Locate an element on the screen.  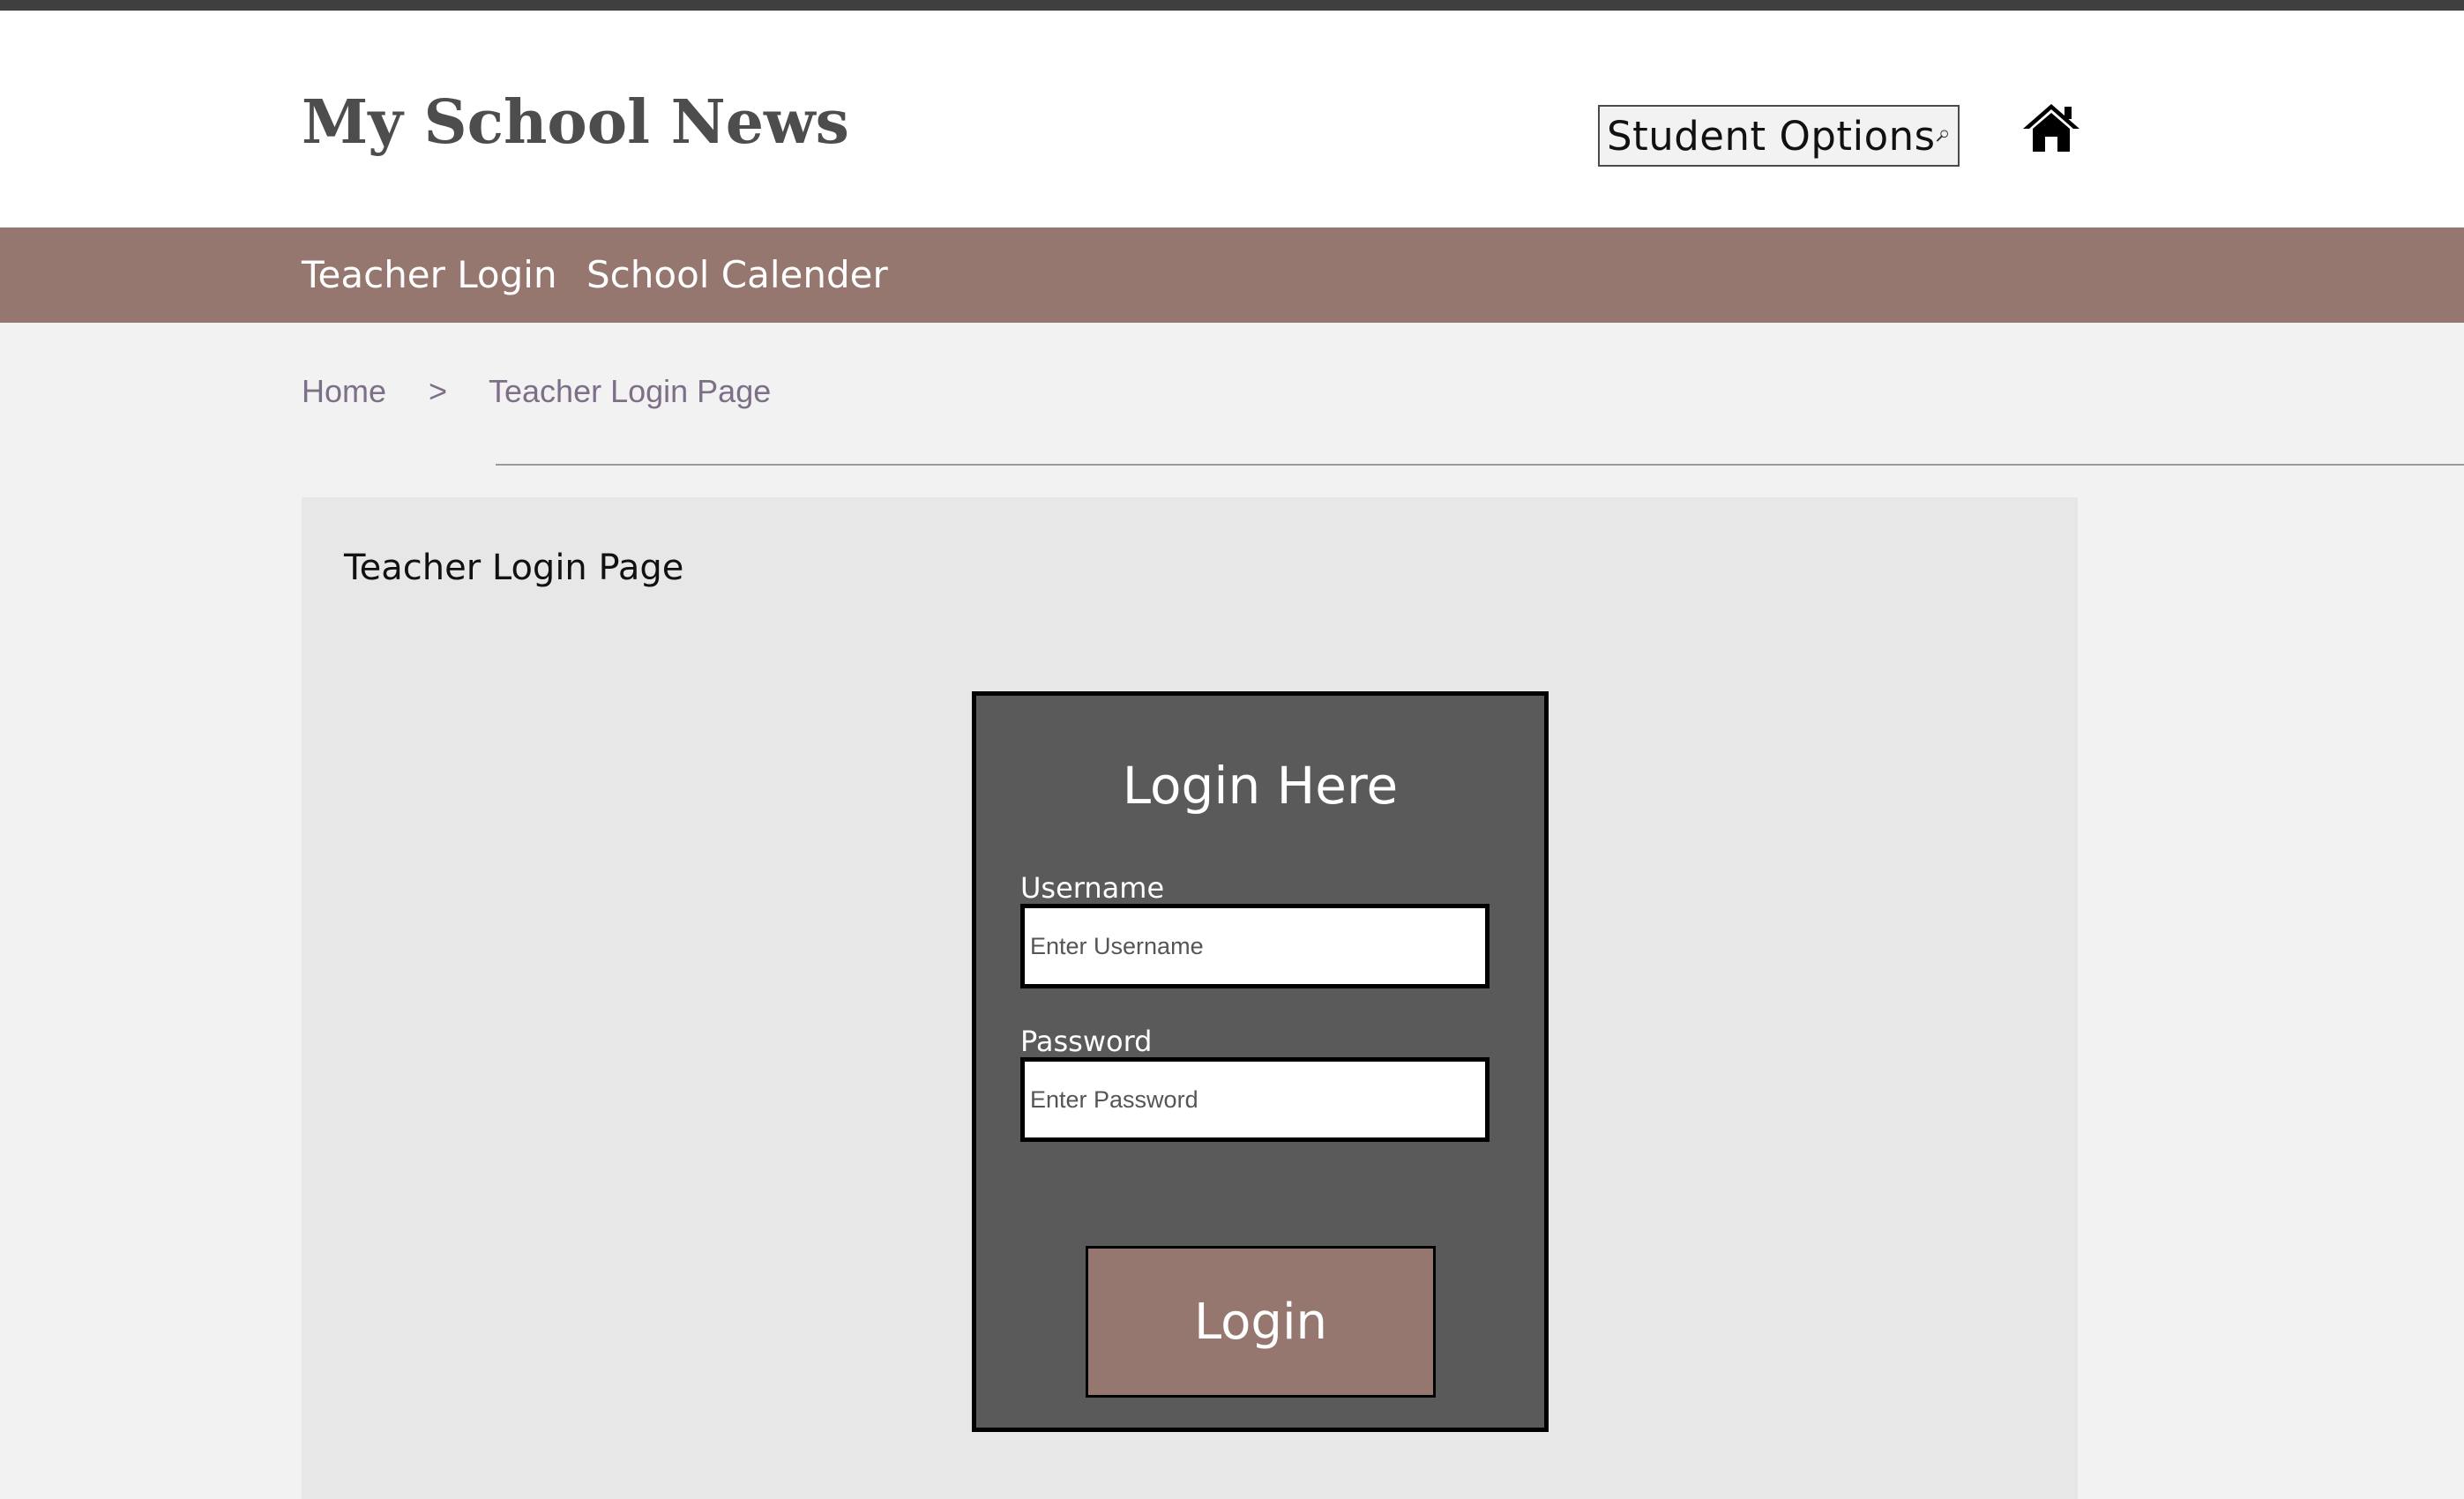
login-button: Login is located at coordinates (1261, 1322).